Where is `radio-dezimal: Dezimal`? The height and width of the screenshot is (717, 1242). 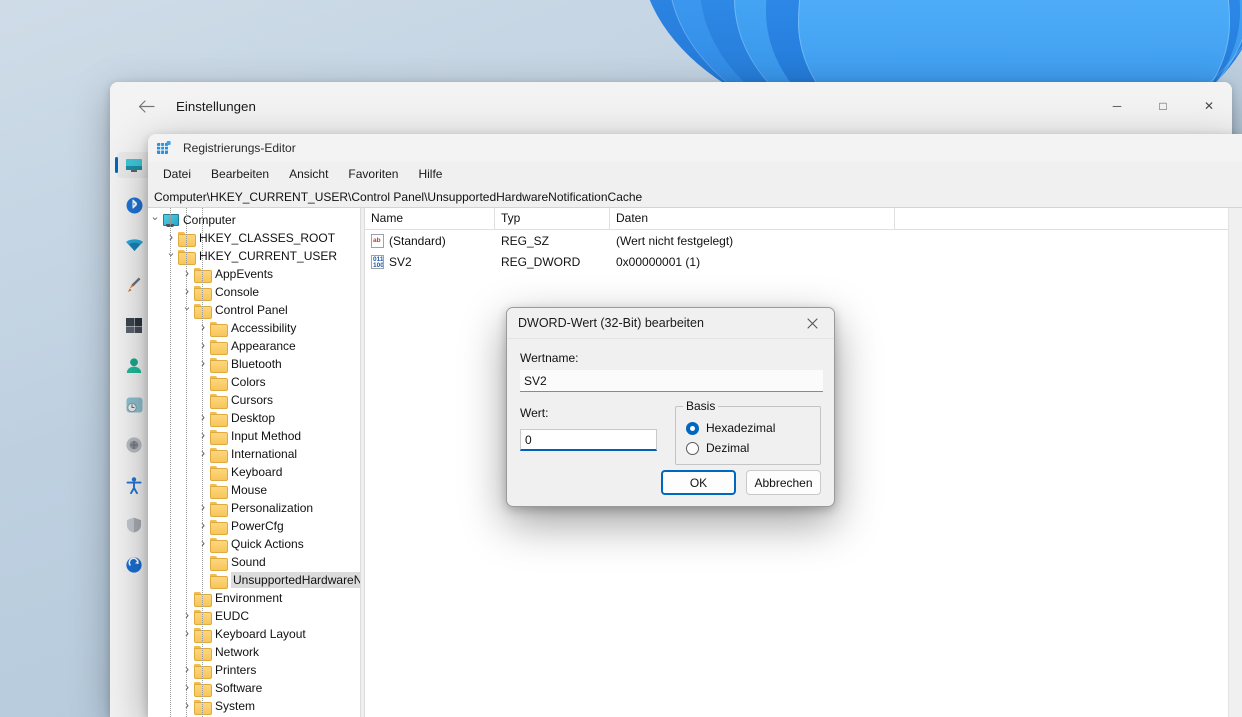 radio-dezimal: Dezimal is located at coordinates (753, 448).